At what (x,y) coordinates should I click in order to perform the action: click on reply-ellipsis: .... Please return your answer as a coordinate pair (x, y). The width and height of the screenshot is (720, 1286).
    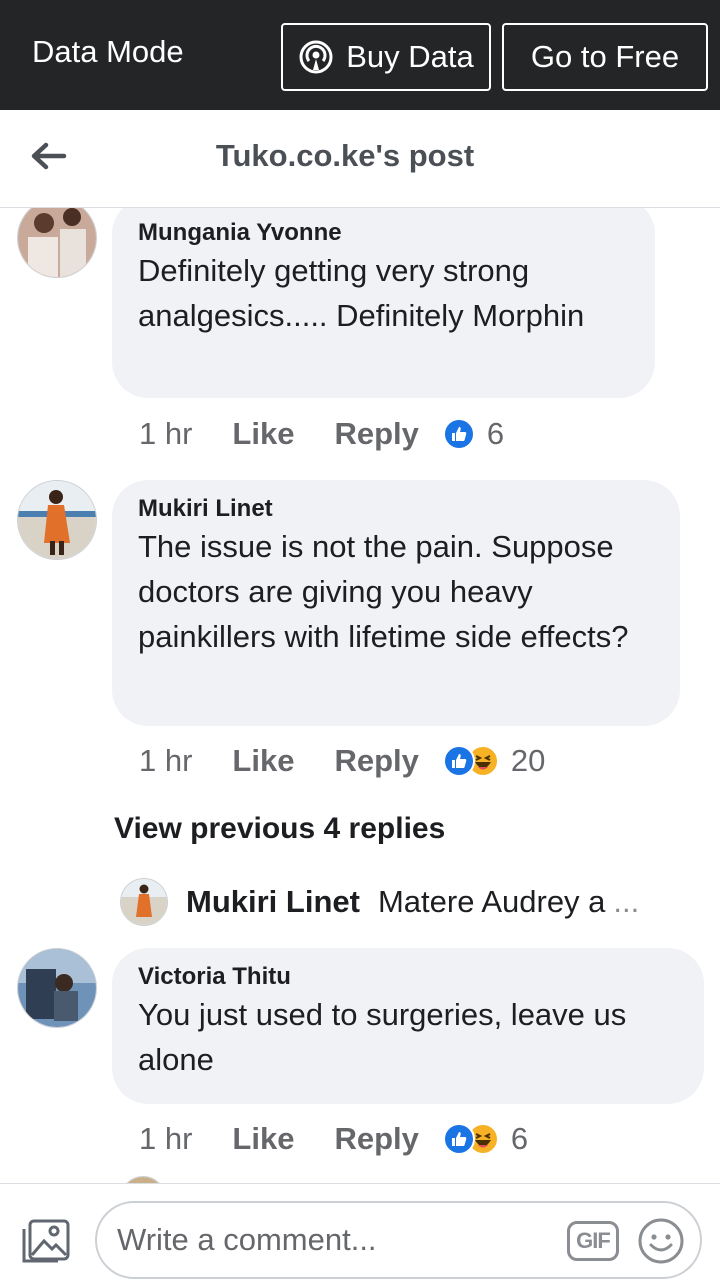
    Looking at the image, I should click on (626, 901).